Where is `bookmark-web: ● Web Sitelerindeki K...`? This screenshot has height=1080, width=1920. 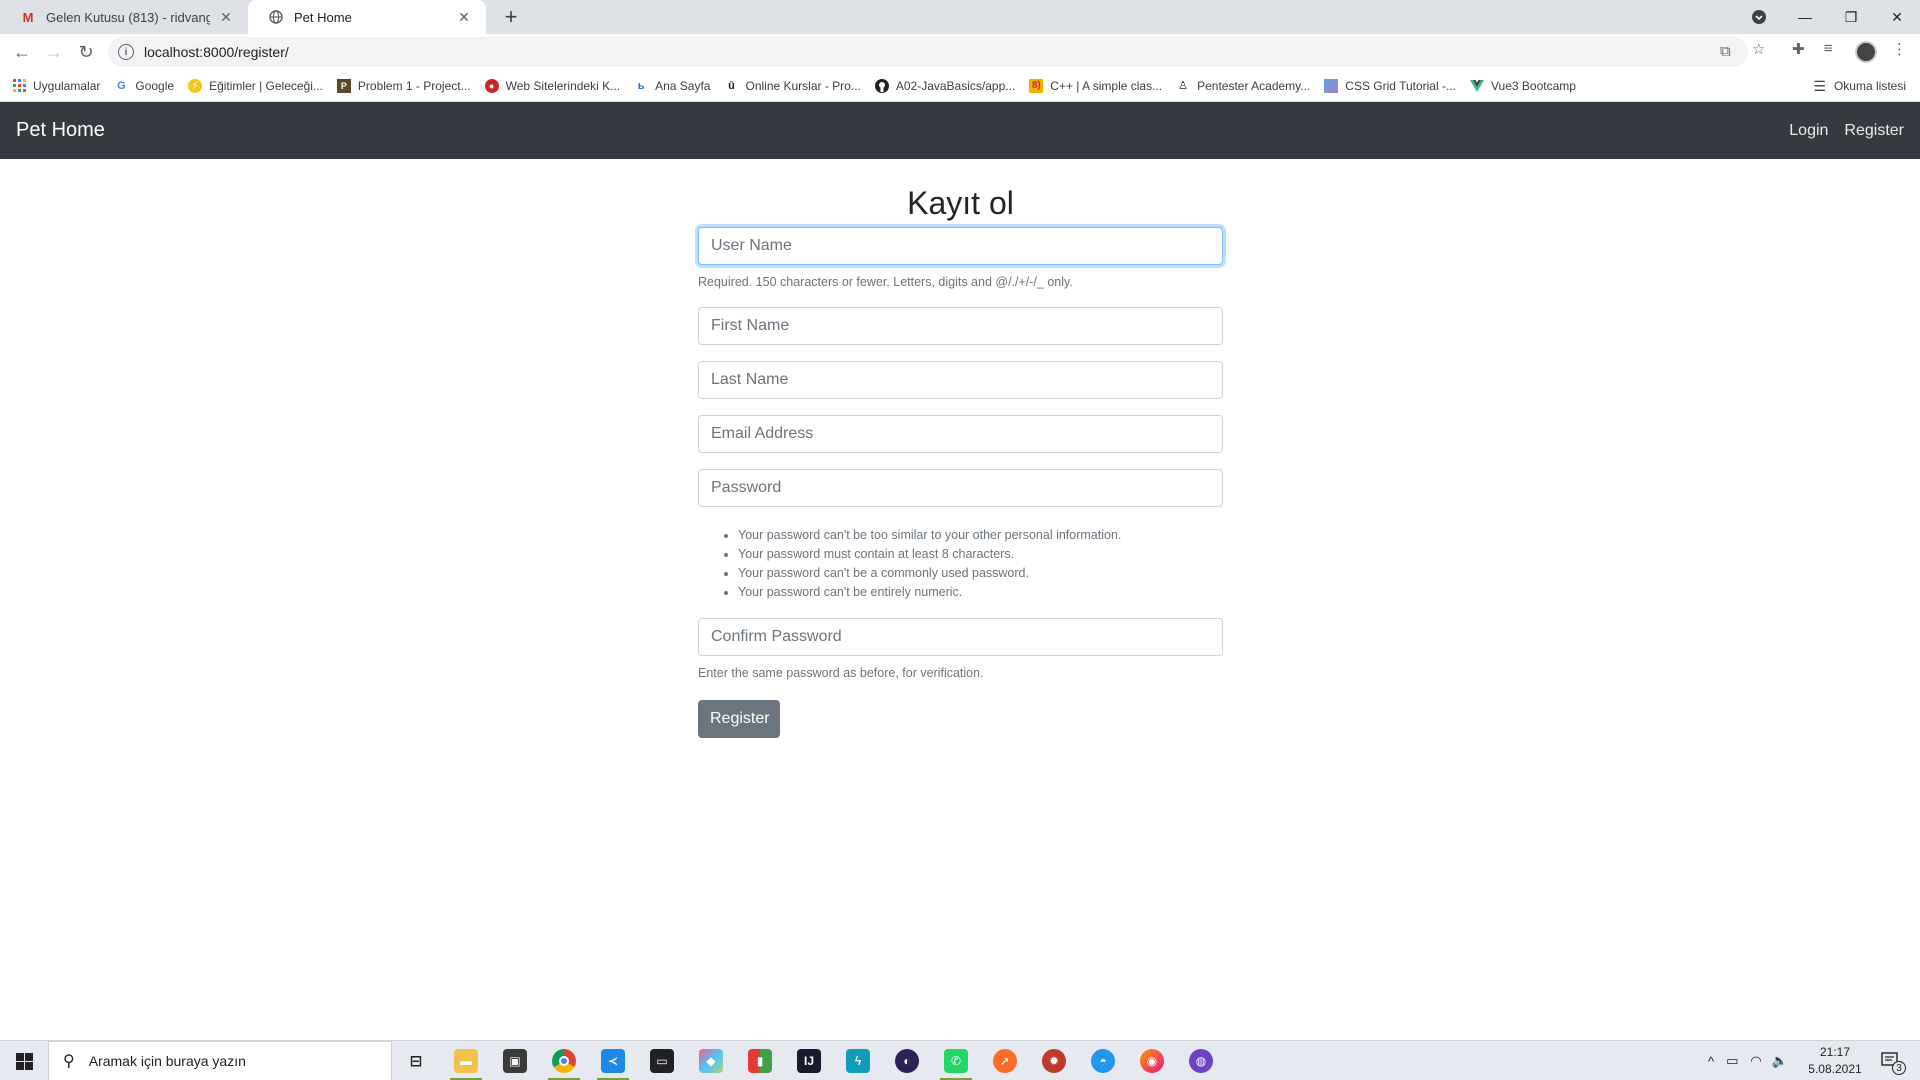 bookmark-web: ● Web Sitelerindeki K... is located at coordinates (552, 85).